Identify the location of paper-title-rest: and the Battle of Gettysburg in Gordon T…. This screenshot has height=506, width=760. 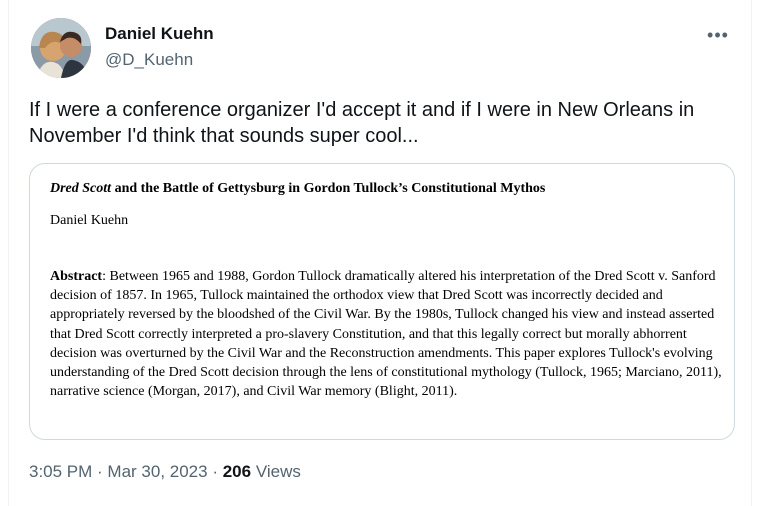
(328, 188).